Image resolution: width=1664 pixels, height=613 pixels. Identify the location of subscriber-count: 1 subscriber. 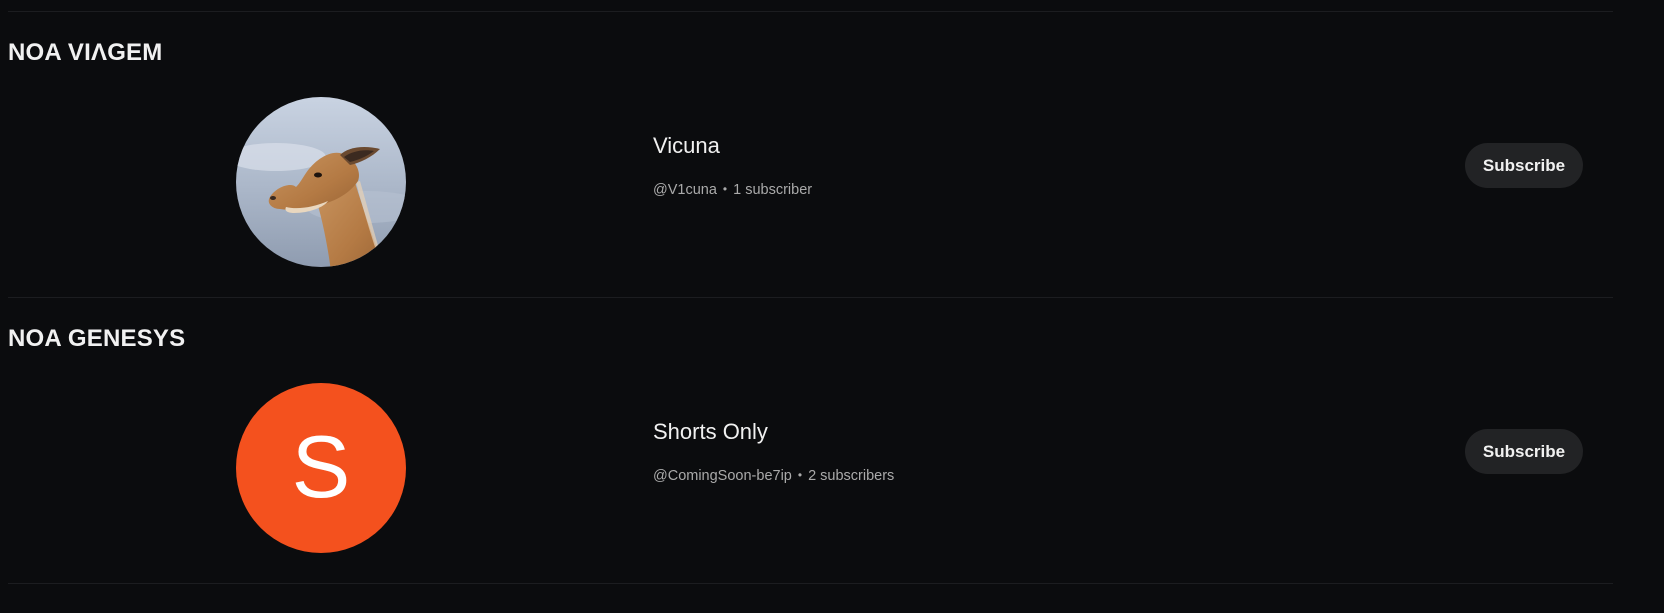
(773, 190).